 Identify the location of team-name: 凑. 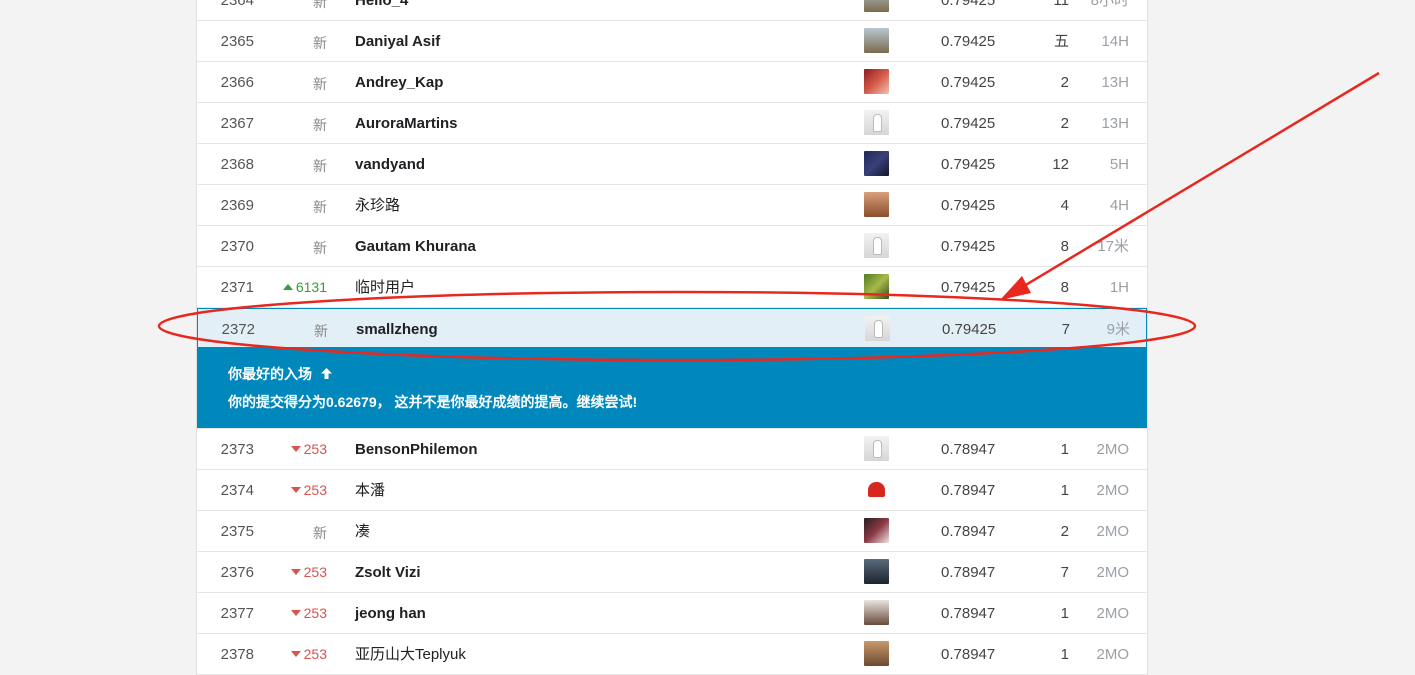
(362, 531).